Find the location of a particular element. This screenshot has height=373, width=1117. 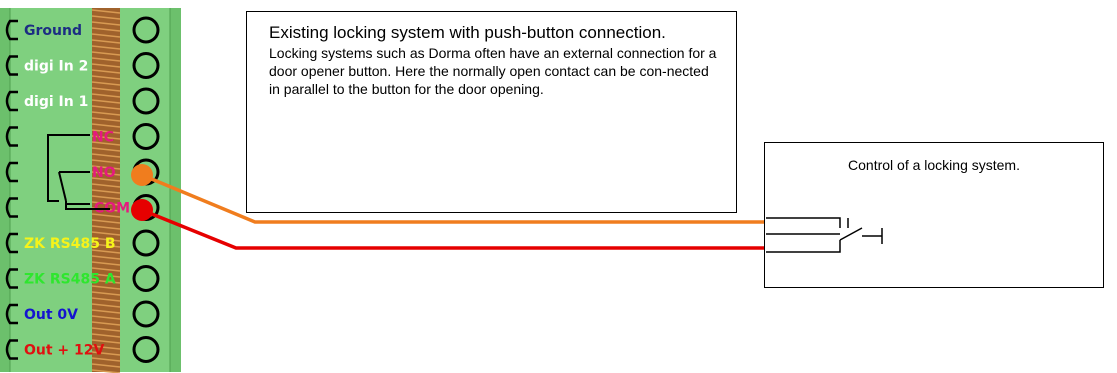

terminal-label: ZK RS485 B is located at coordinates (70, 244).